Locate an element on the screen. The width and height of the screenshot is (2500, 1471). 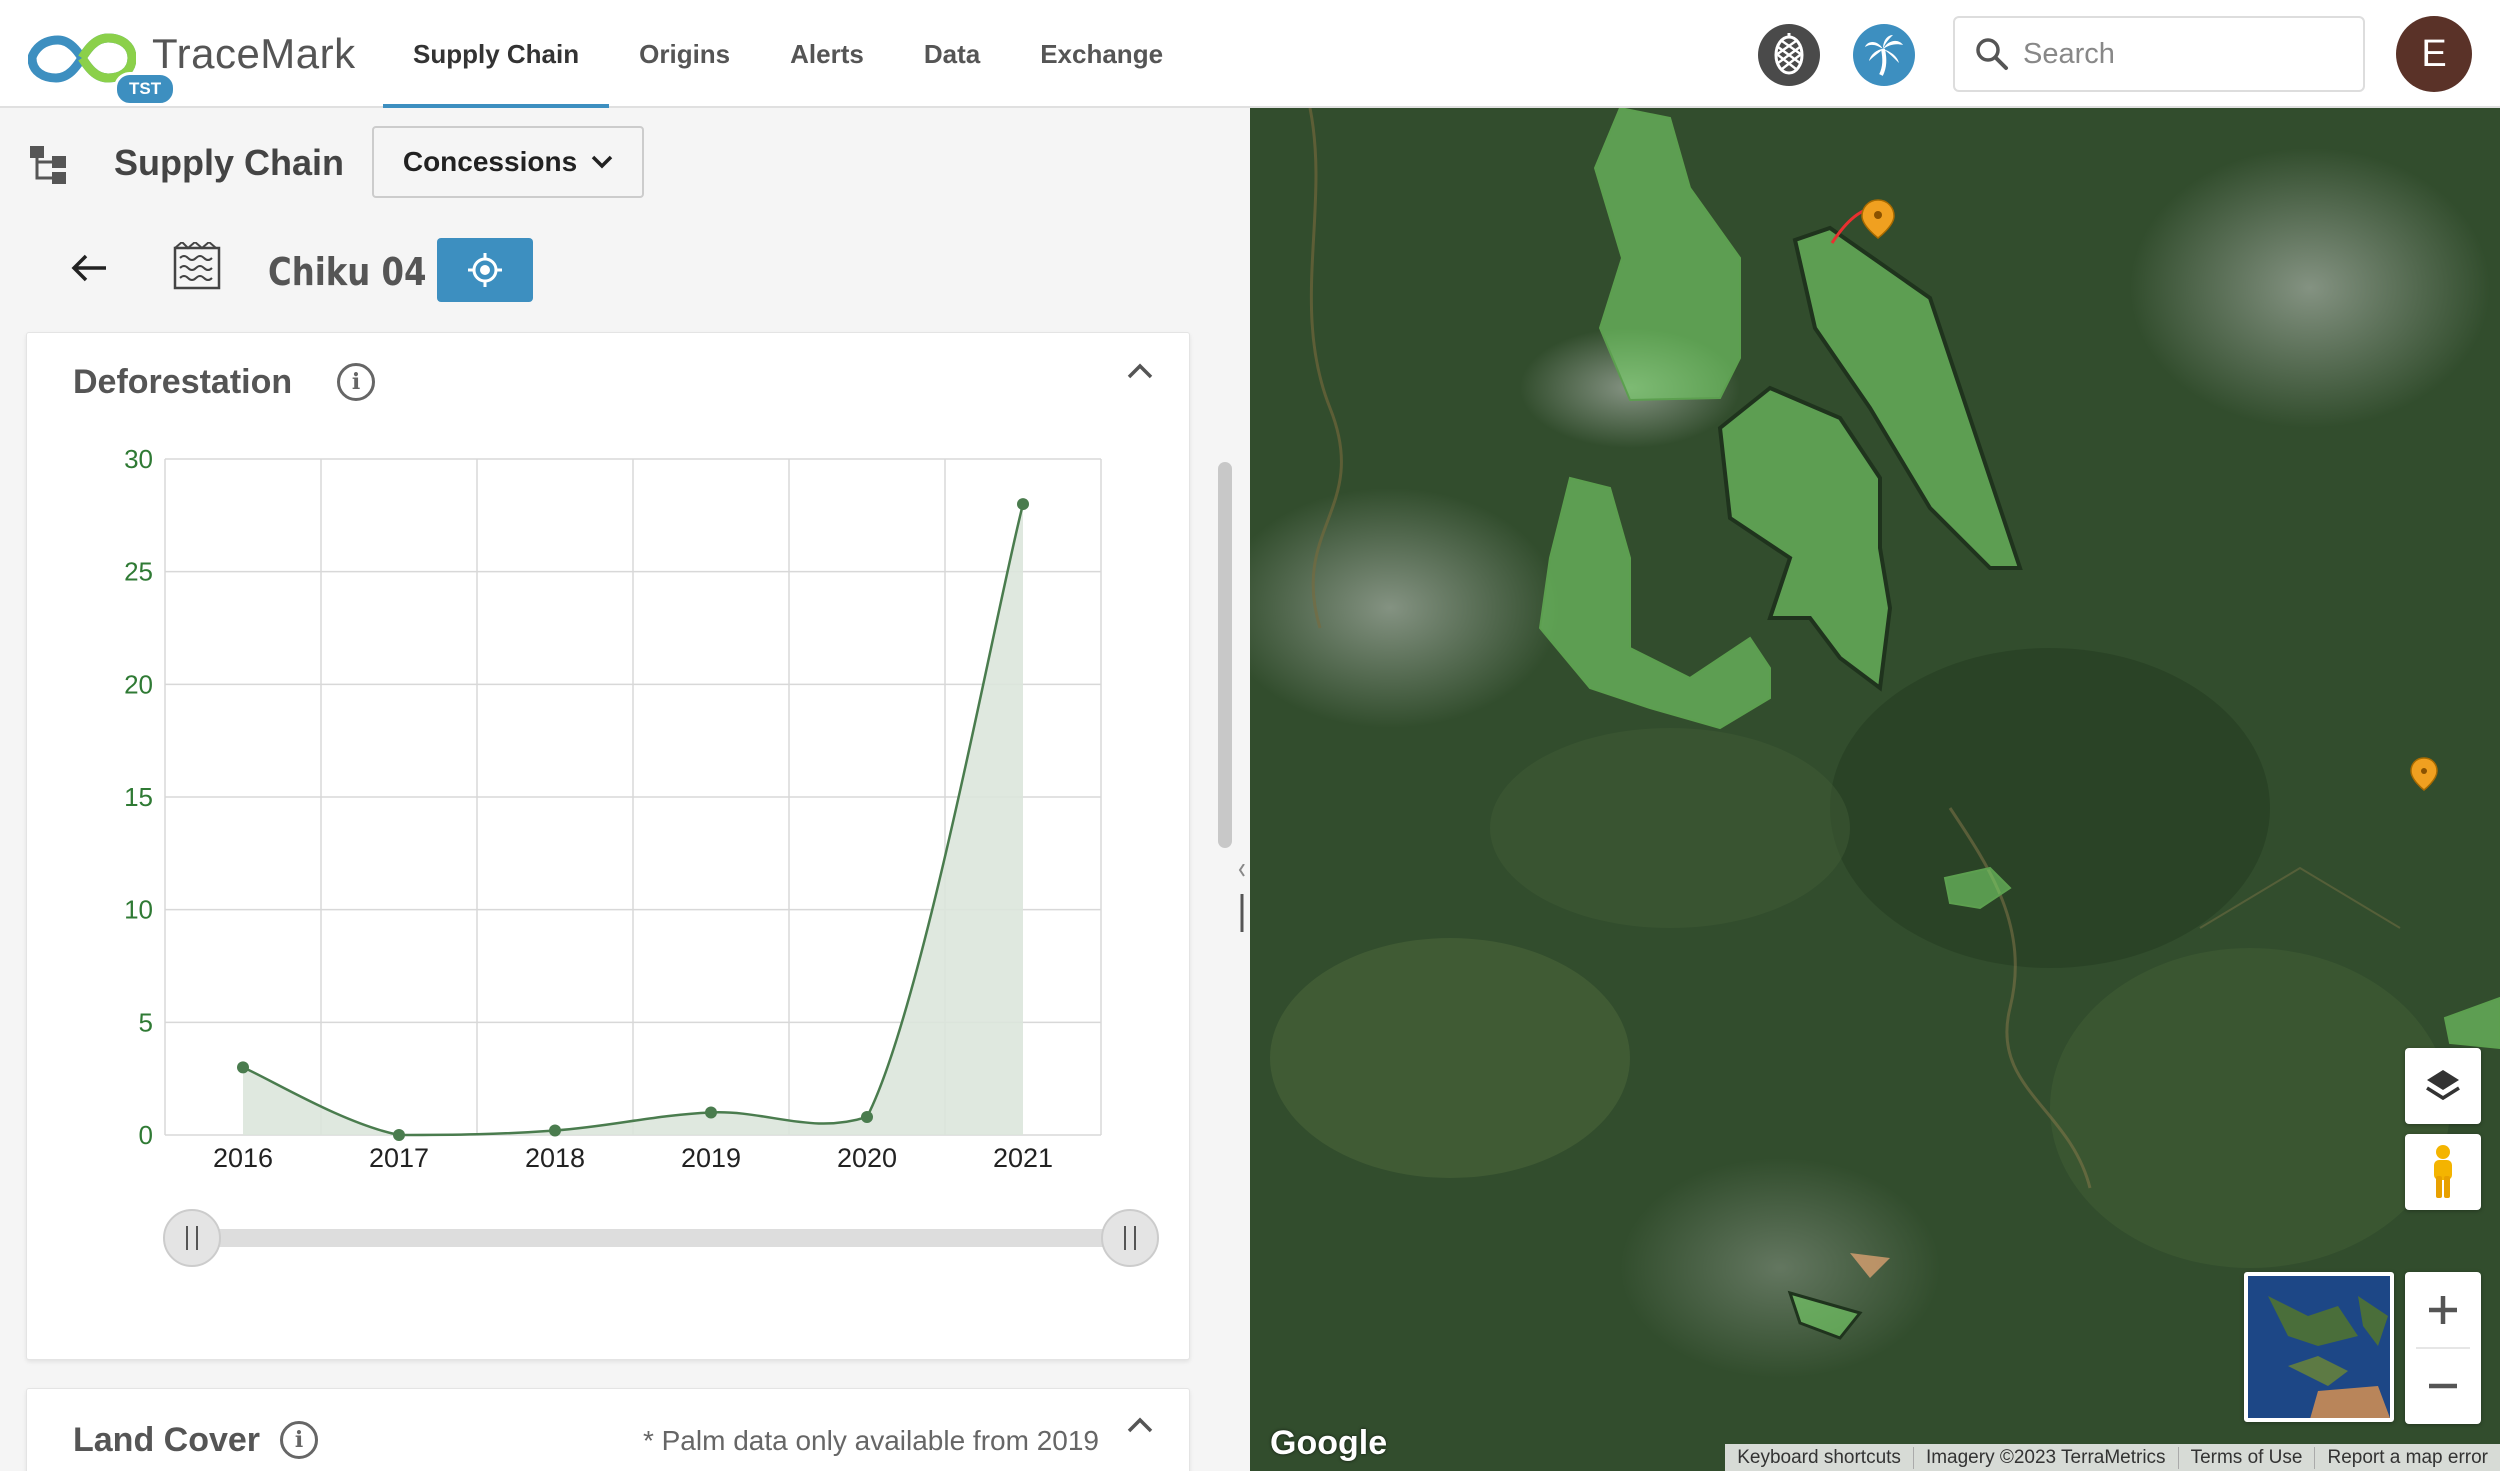
y-tick-label: 30 is located at coordinates (138, 459).